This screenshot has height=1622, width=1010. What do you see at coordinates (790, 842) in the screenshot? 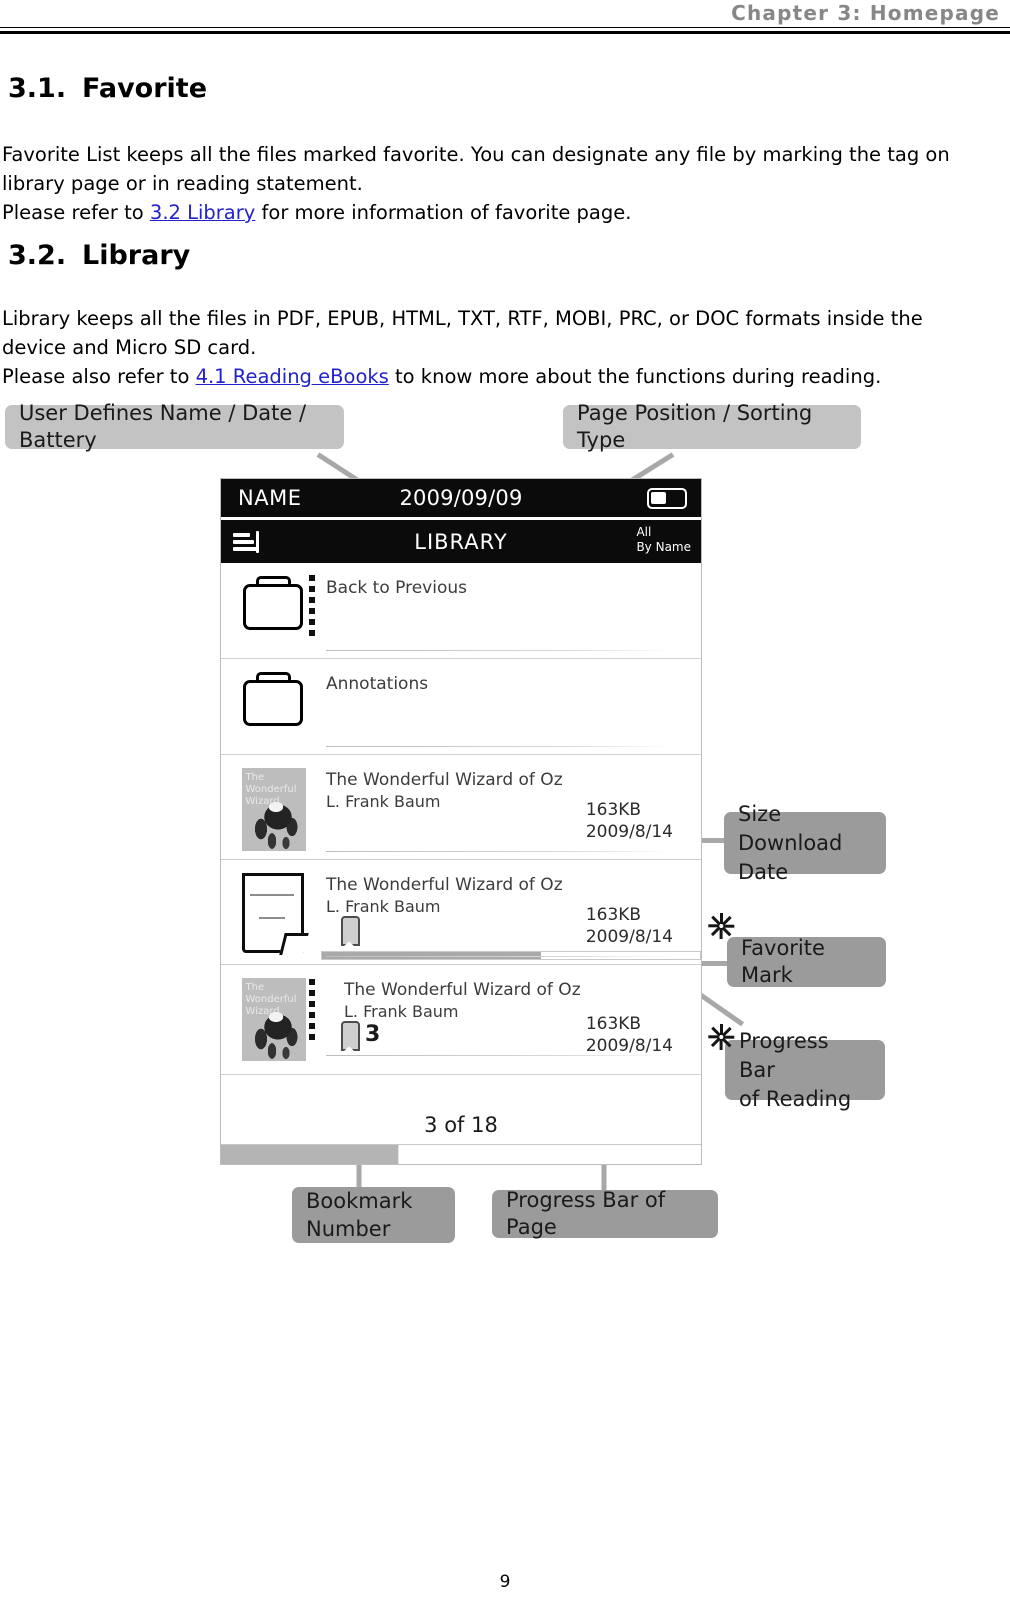
I see `callout-size-download-date-label: Size Download Date` at bounding box center [790, 842].